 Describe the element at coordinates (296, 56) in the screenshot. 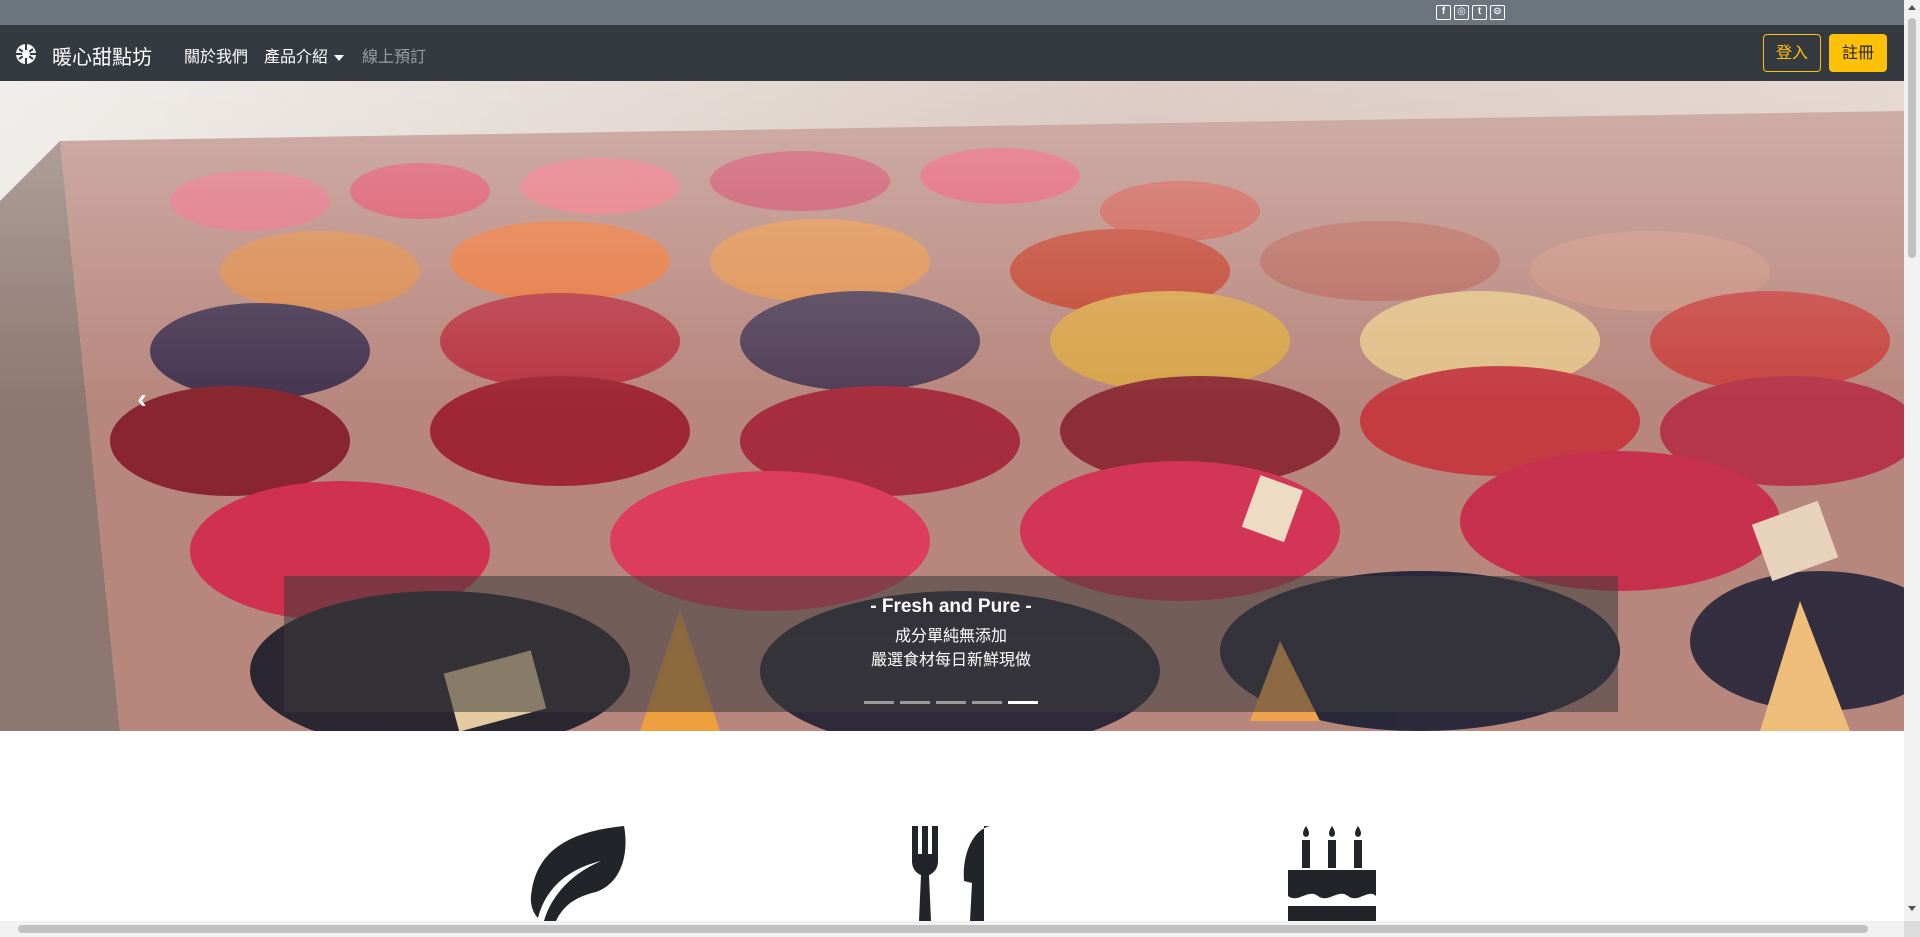

I see `nav-products-label: 產品介紹` at that location.